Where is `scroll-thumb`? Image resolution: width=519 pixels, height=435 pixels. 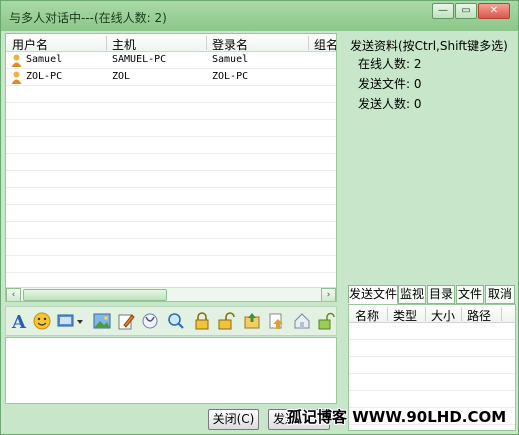 scroll-thumb is located at coordinates (95, 295).